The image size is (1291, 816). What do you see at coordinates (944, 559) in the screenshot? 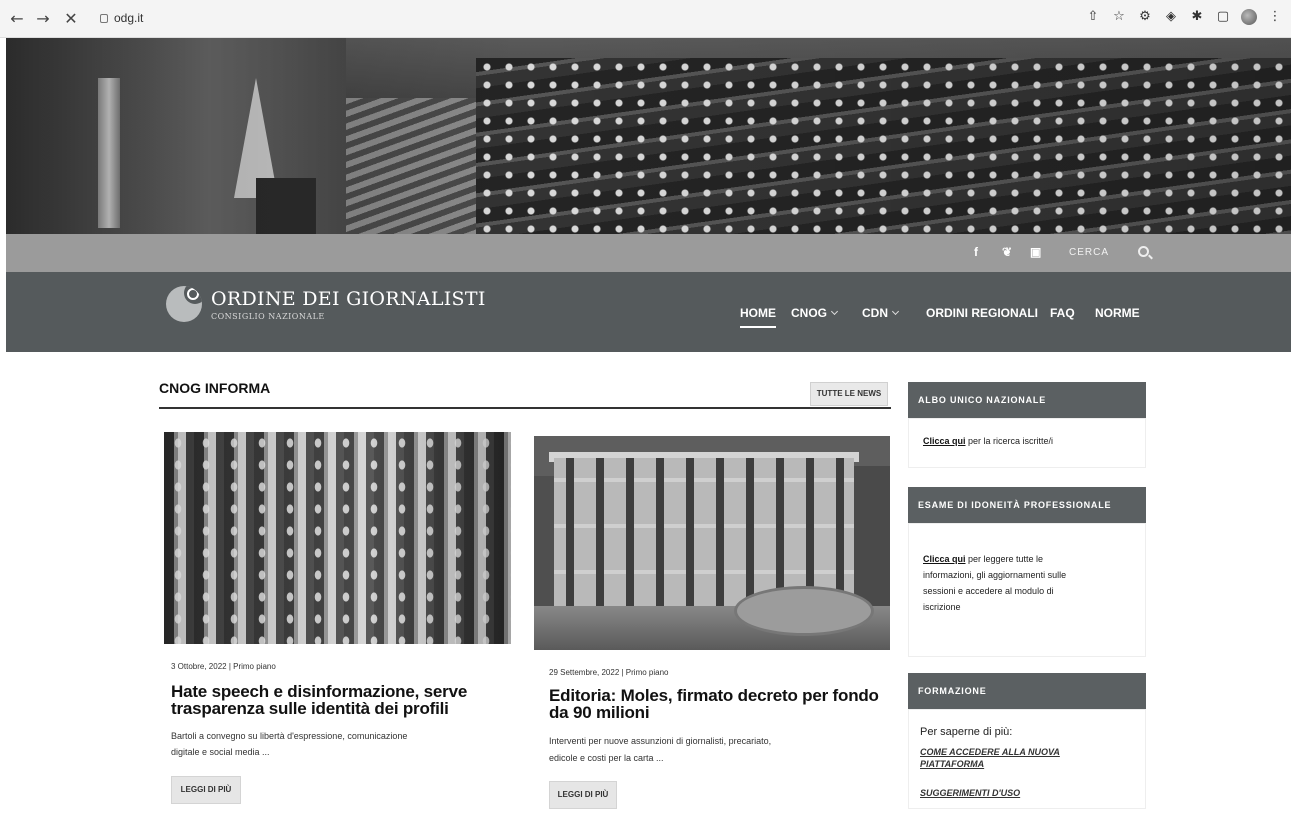
I see `esame-link: Clicca qui` at bounding box center [944, 559].